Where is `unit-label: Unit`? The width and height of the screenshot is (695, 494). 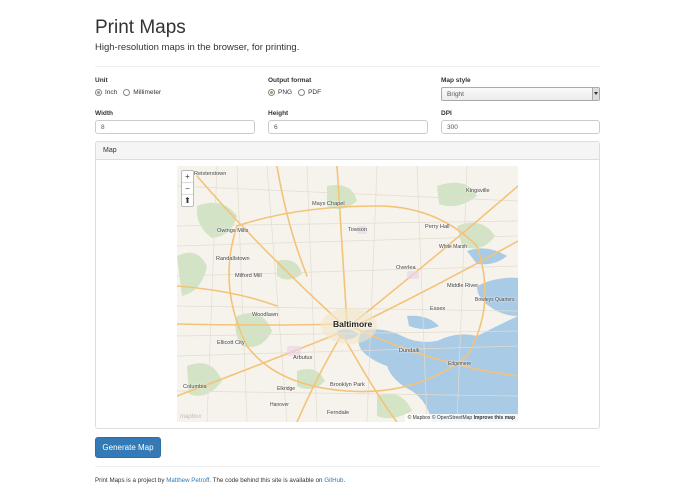 unit-label: Unit is located at coordinates (101, 80).